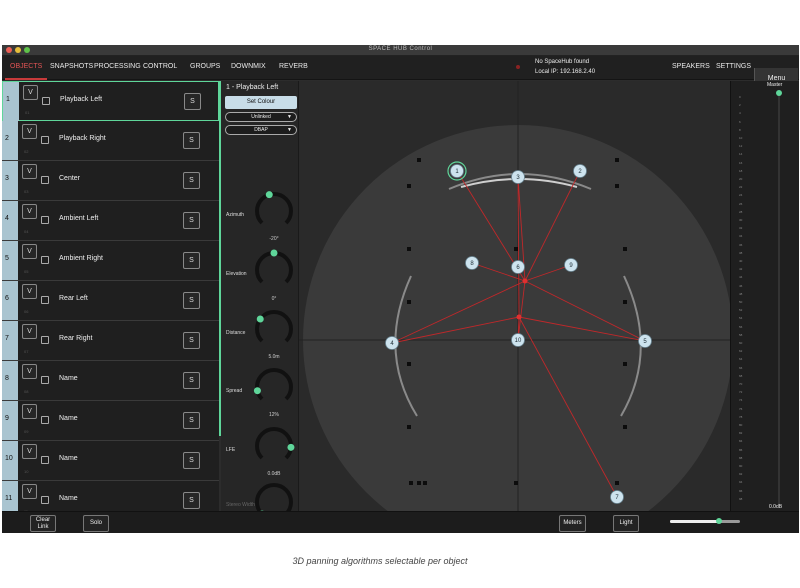  Describe the element at coordinates (110, 421) in the screenshot. I see `object-row: 9 V Name S 09` at that location.